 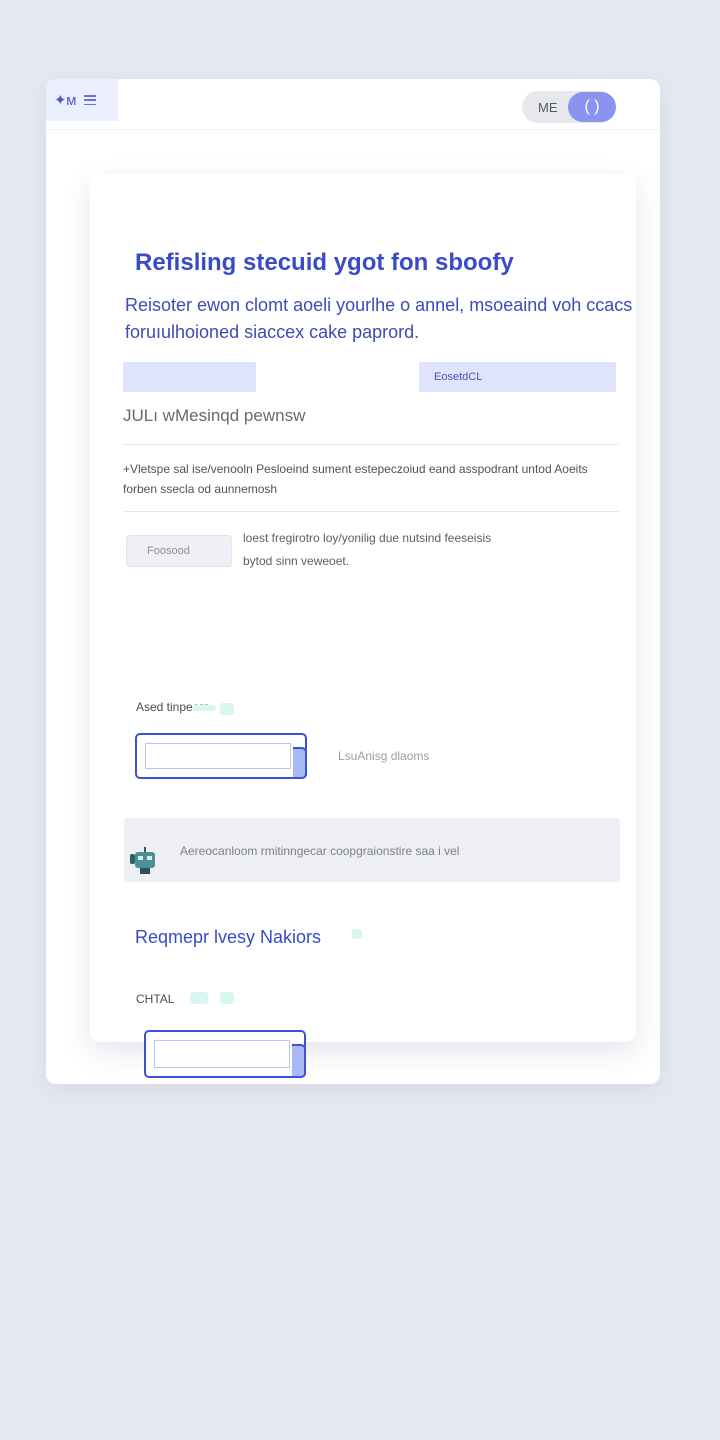 I want to click on top-bar: ✦ᴍ ME ( ), so click(x=353, y=104).